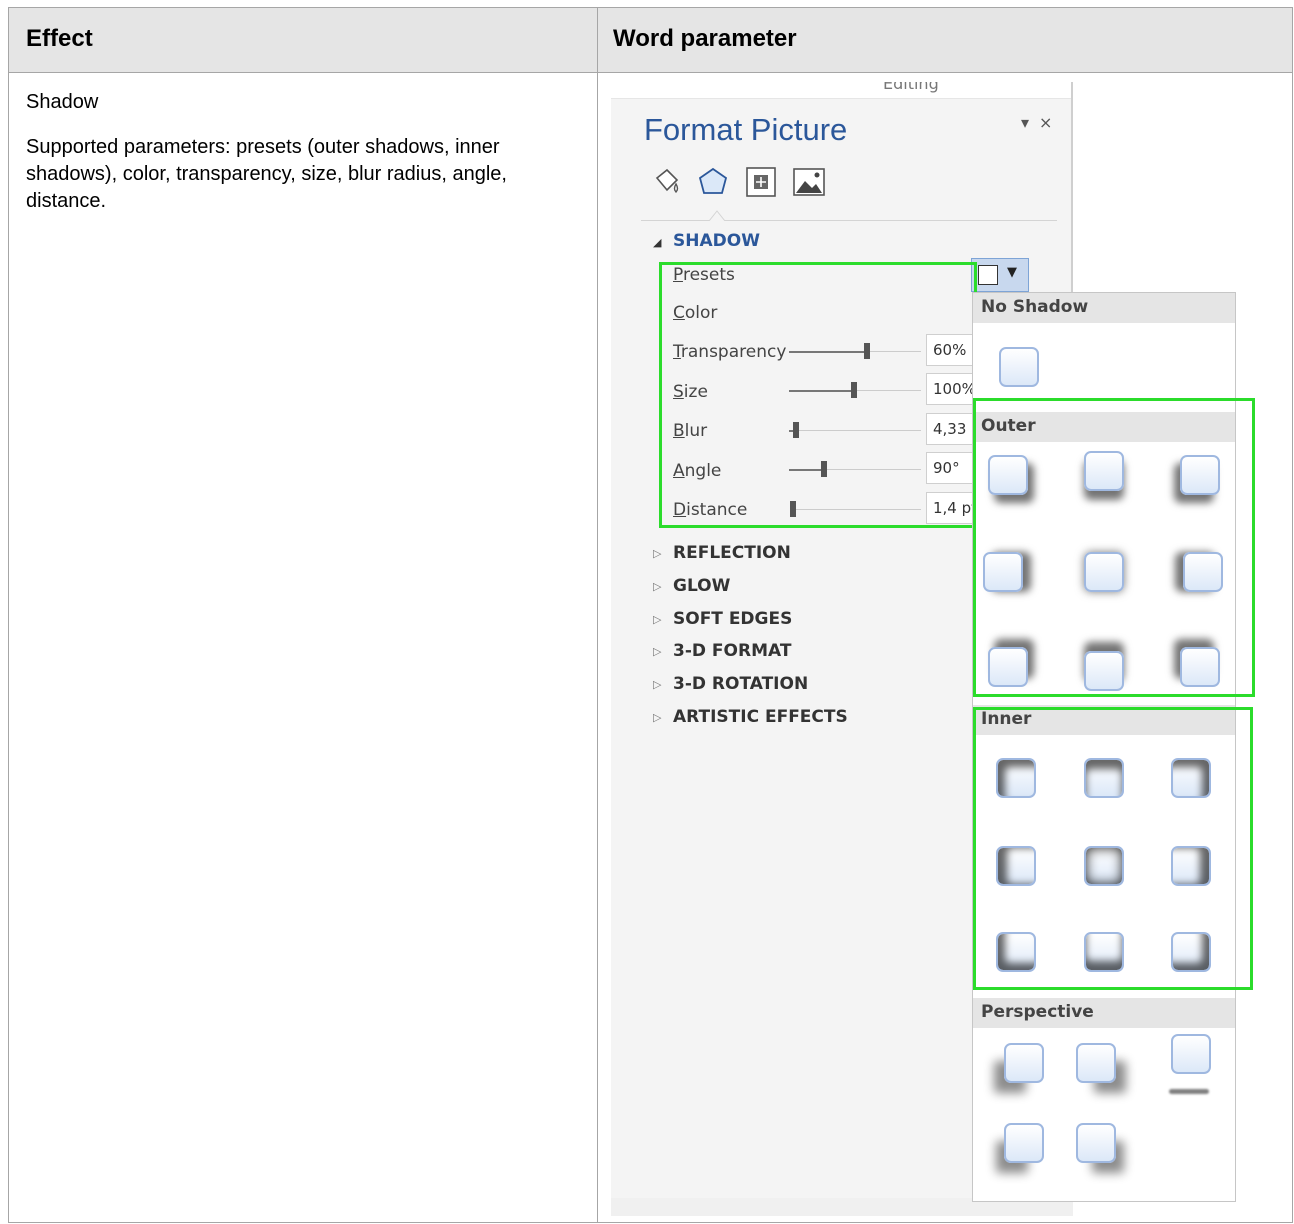 The image size is (1294, 1224). I want to click on effect-name: Shadow, so click(62, 102).